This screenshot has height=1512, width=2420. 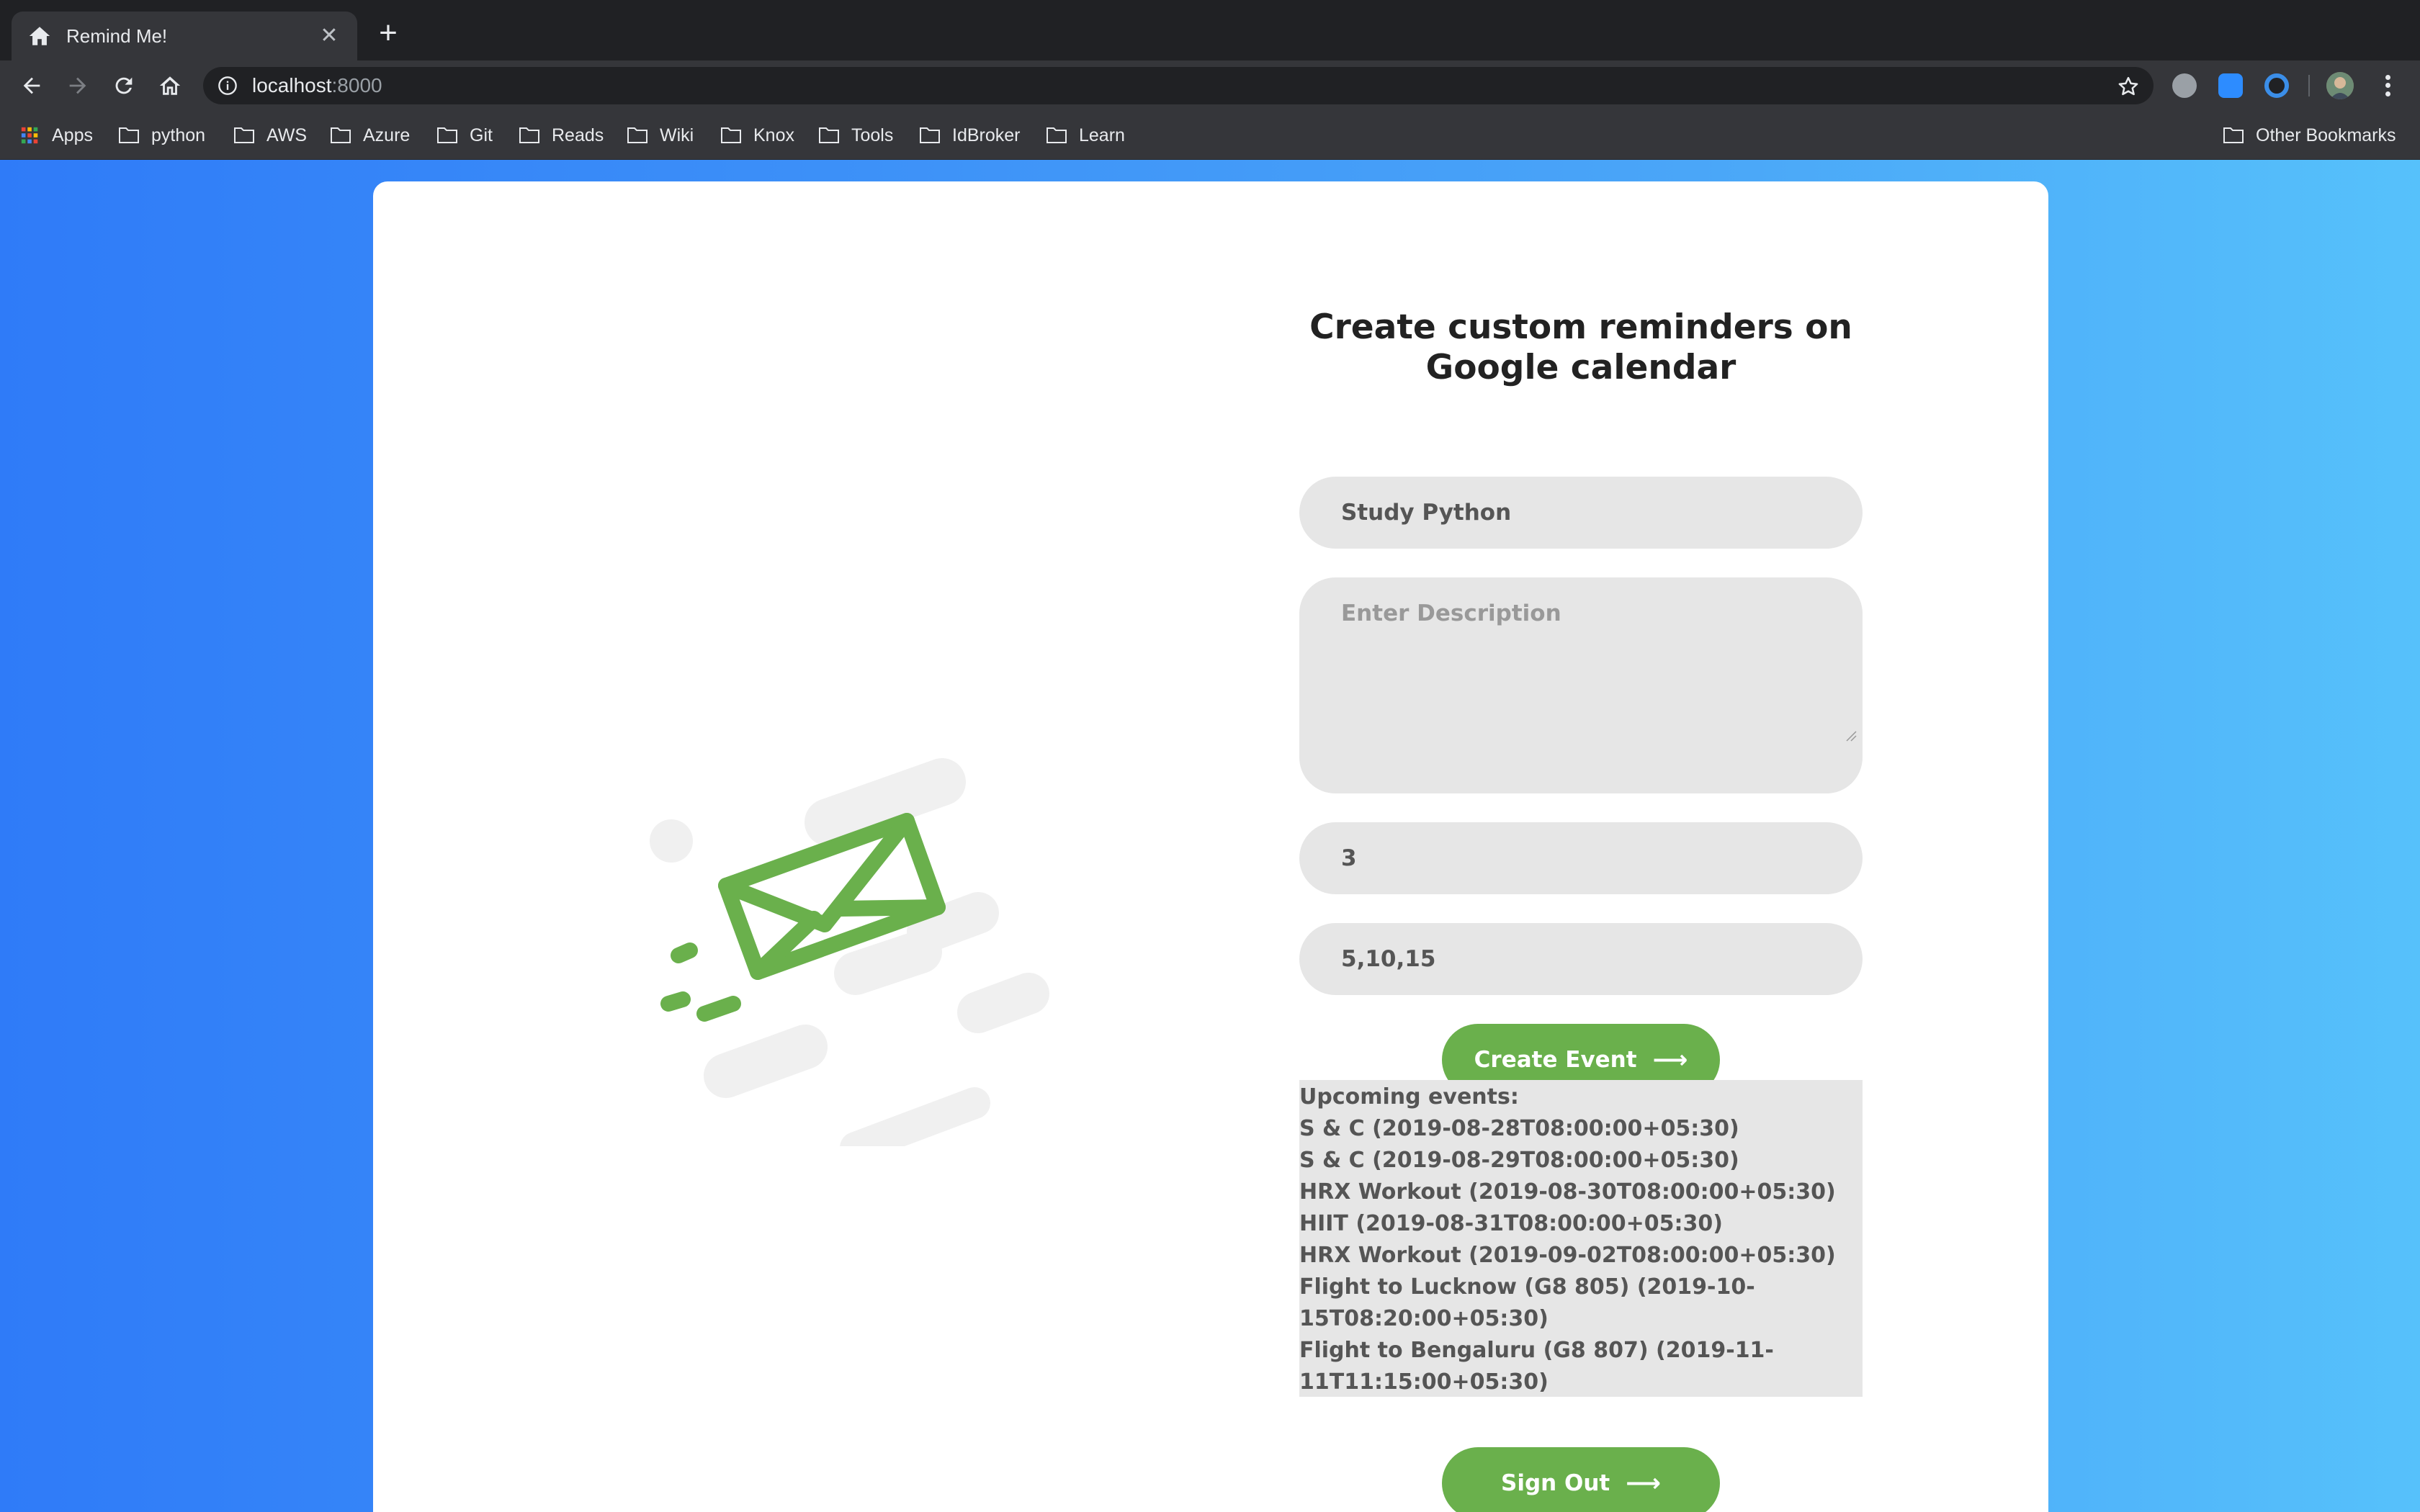 What do you see at coordinates (1567, 1192) in the screenshot?
I see `event-line: HRX Workout (2019-08-30T08:00:00+05:30)` at bounding box center [1567, 1192].